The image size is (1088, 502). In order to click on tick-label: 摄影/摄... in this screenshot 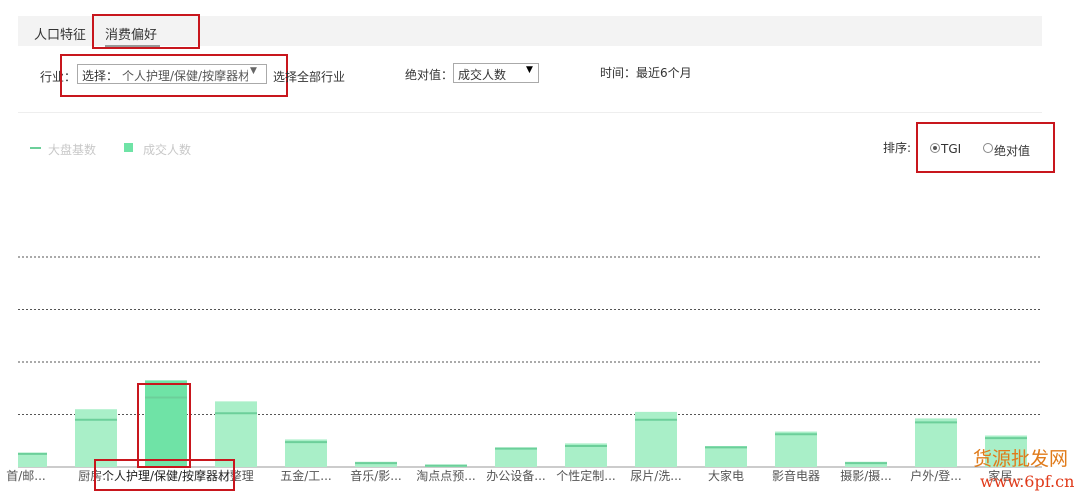, I will do `click(866, 475)`.